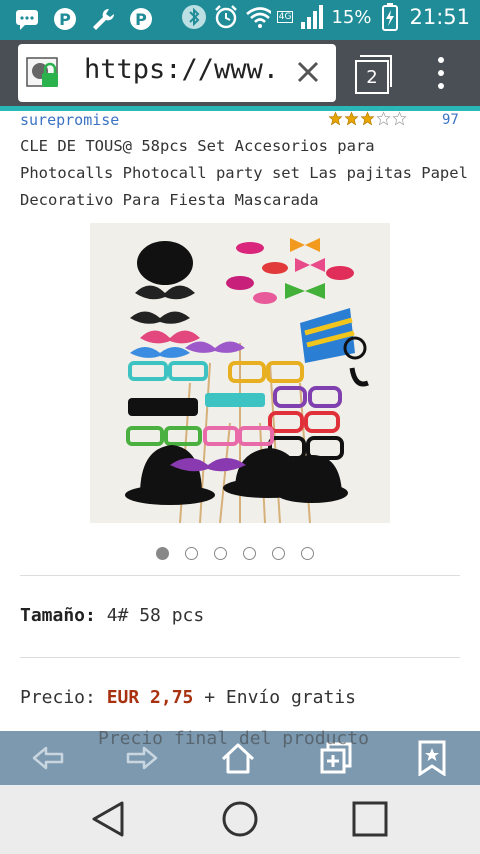 This screenshot has height=854, width=480. I want to click on bookmark-icon, so click(432, 758).